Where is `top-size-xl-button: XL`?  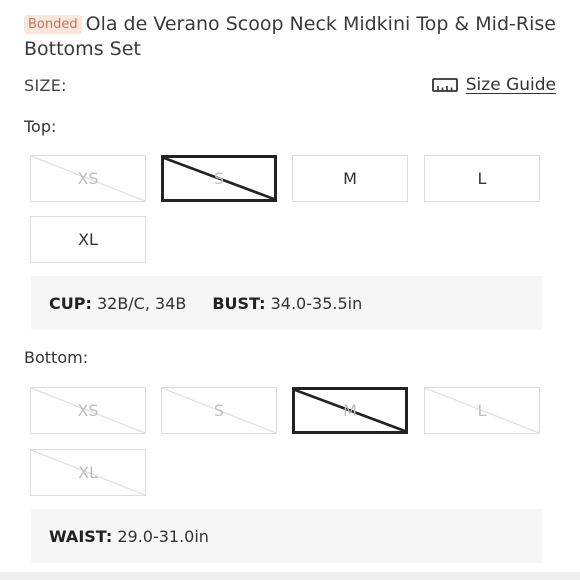 top-size-xl-button: XL is located at coordinates (88, 239).